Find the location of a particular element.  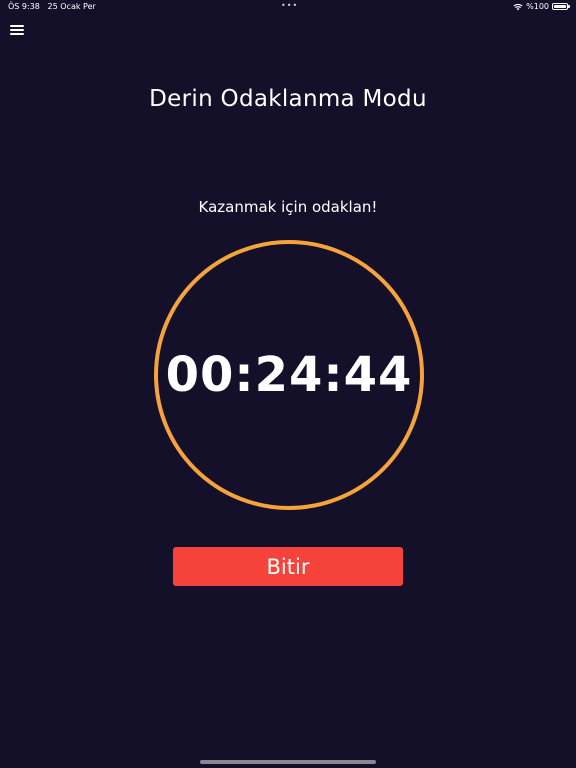

battery-label: %100 is located at coordinates (537, 6).